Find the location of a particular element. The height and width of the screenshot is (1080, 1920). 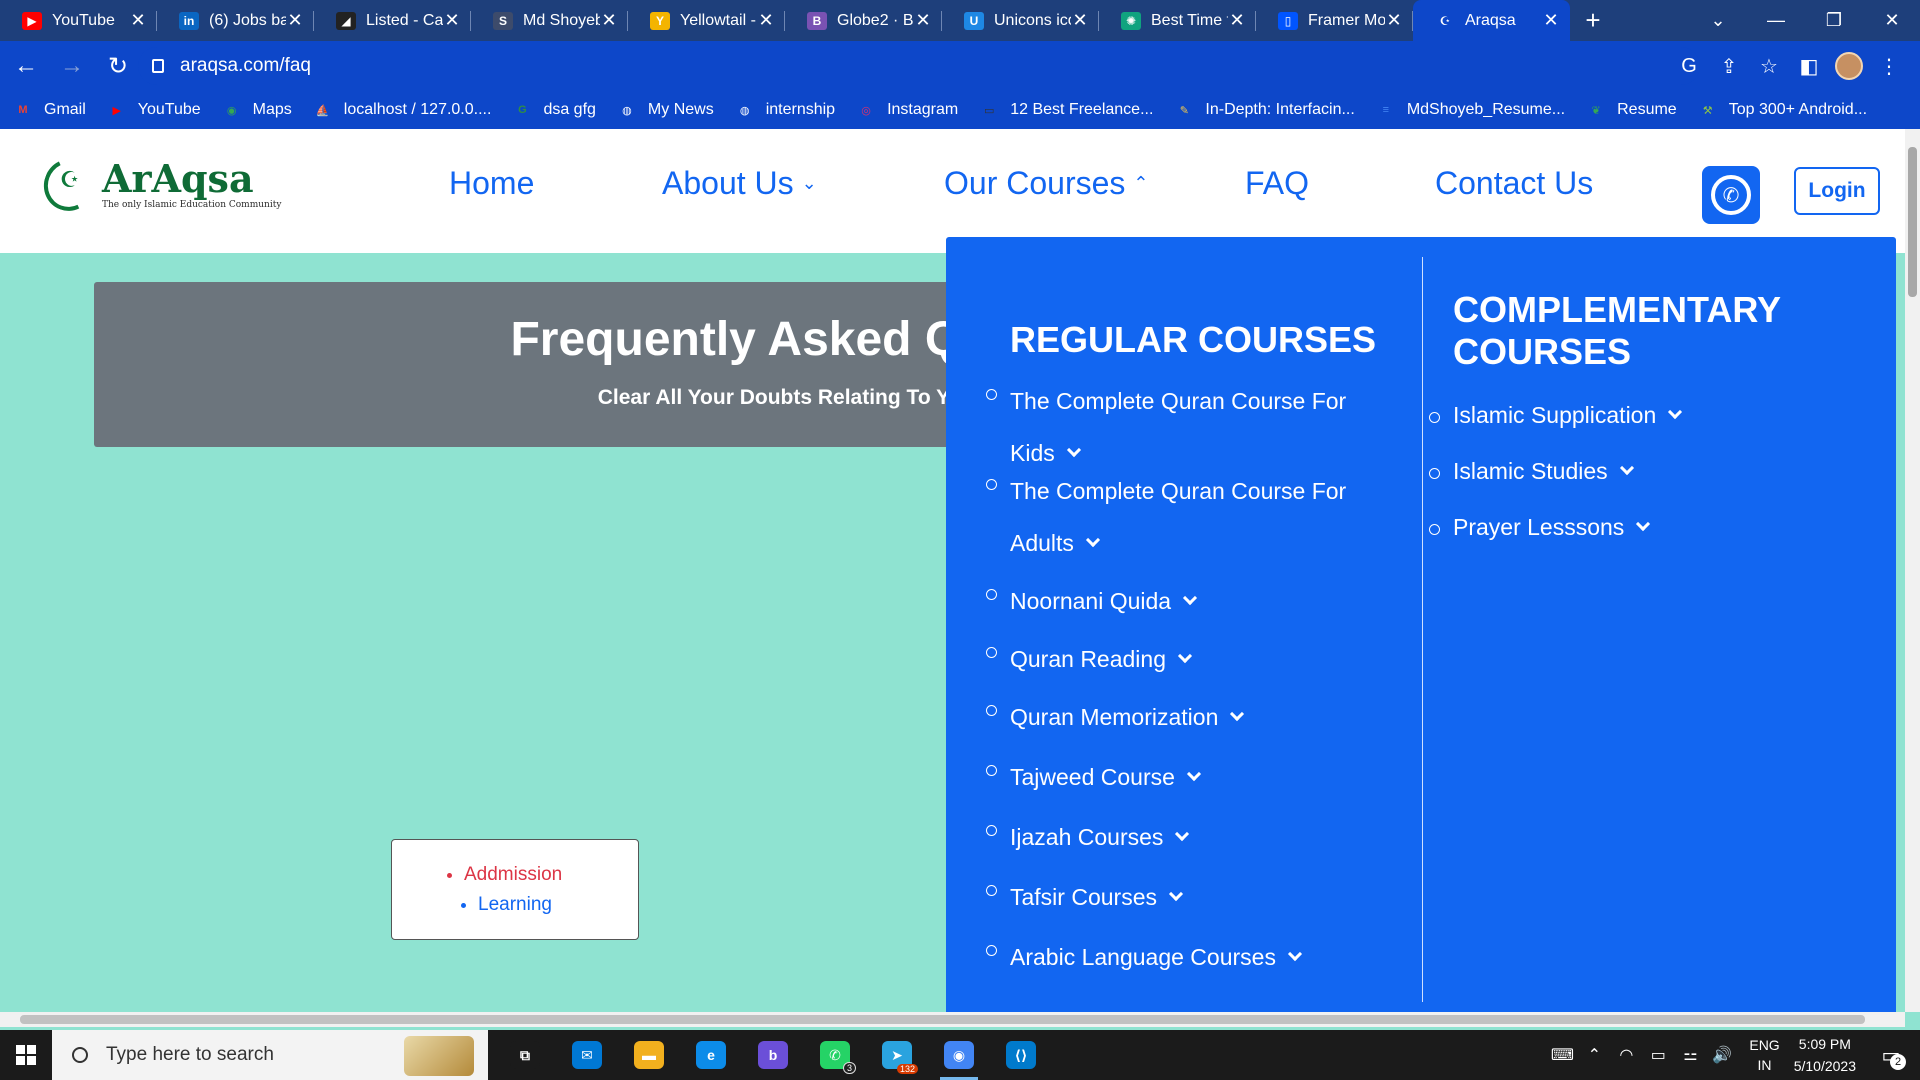

browser-tab: in (6) Jobs bas✕ is located at coordinates (235, 20).